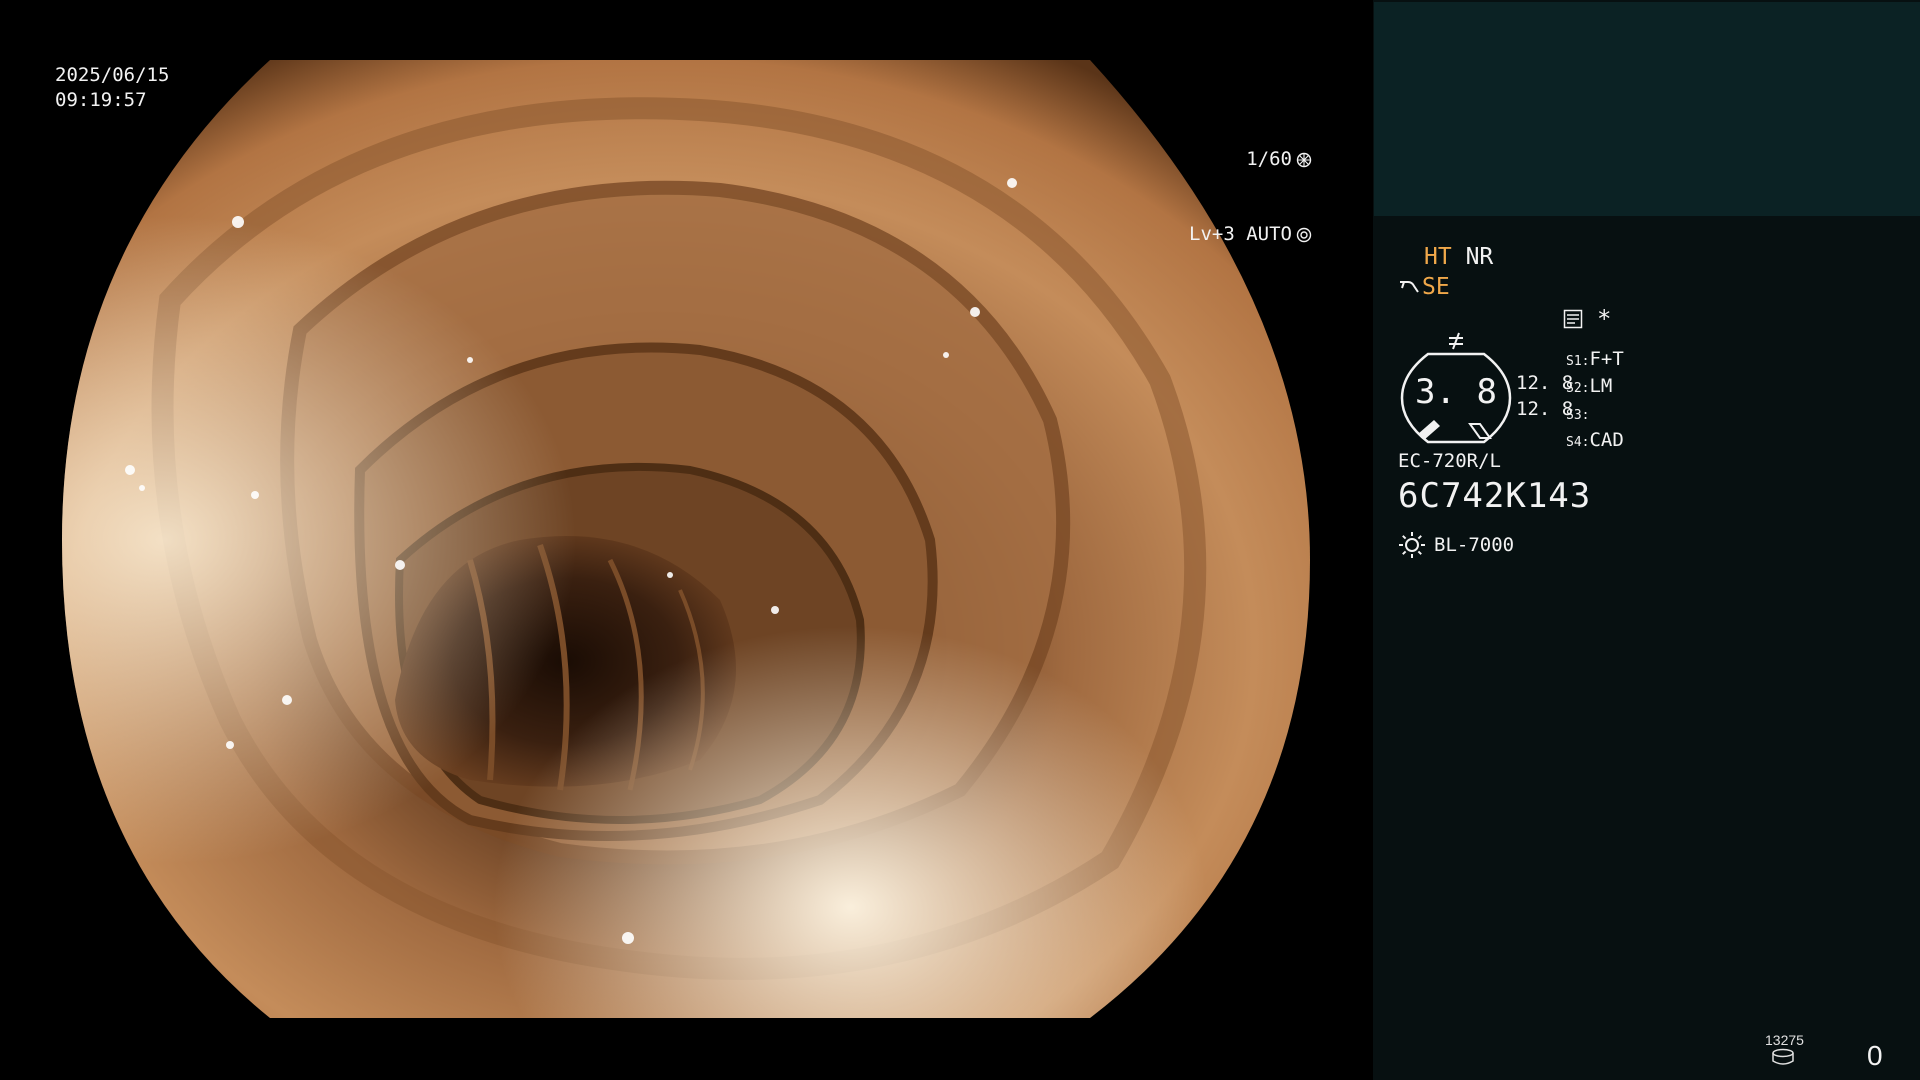  I want to click on switch-row: S4:CAD, so click(1595, 440).